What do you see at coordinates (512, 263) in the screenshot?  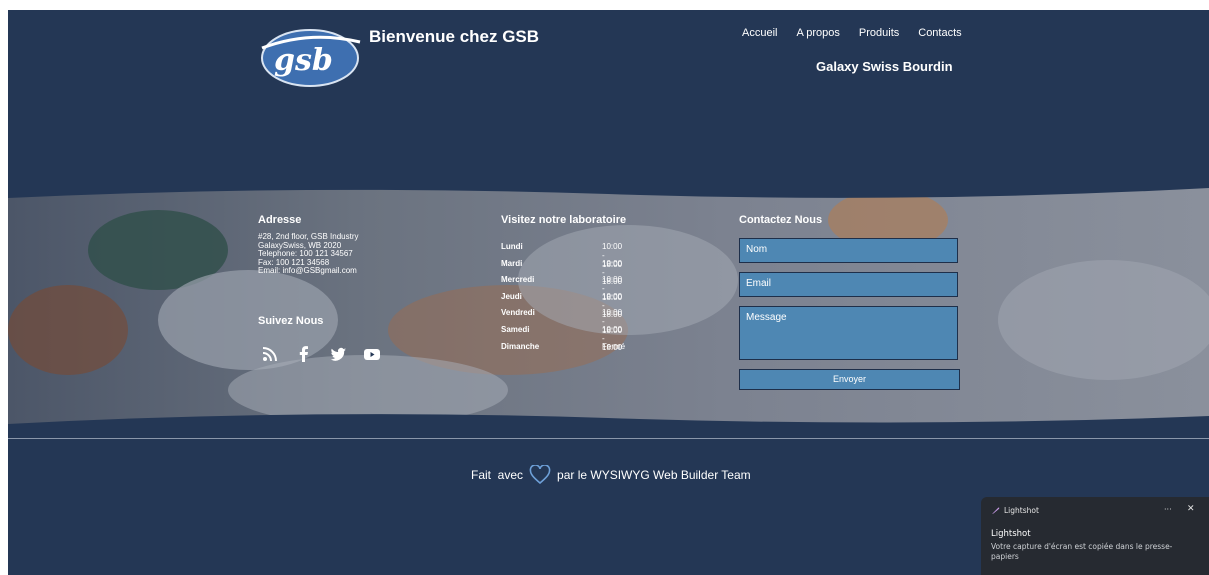 I see `day-label: Mardi` at bounding box center [512, 263].